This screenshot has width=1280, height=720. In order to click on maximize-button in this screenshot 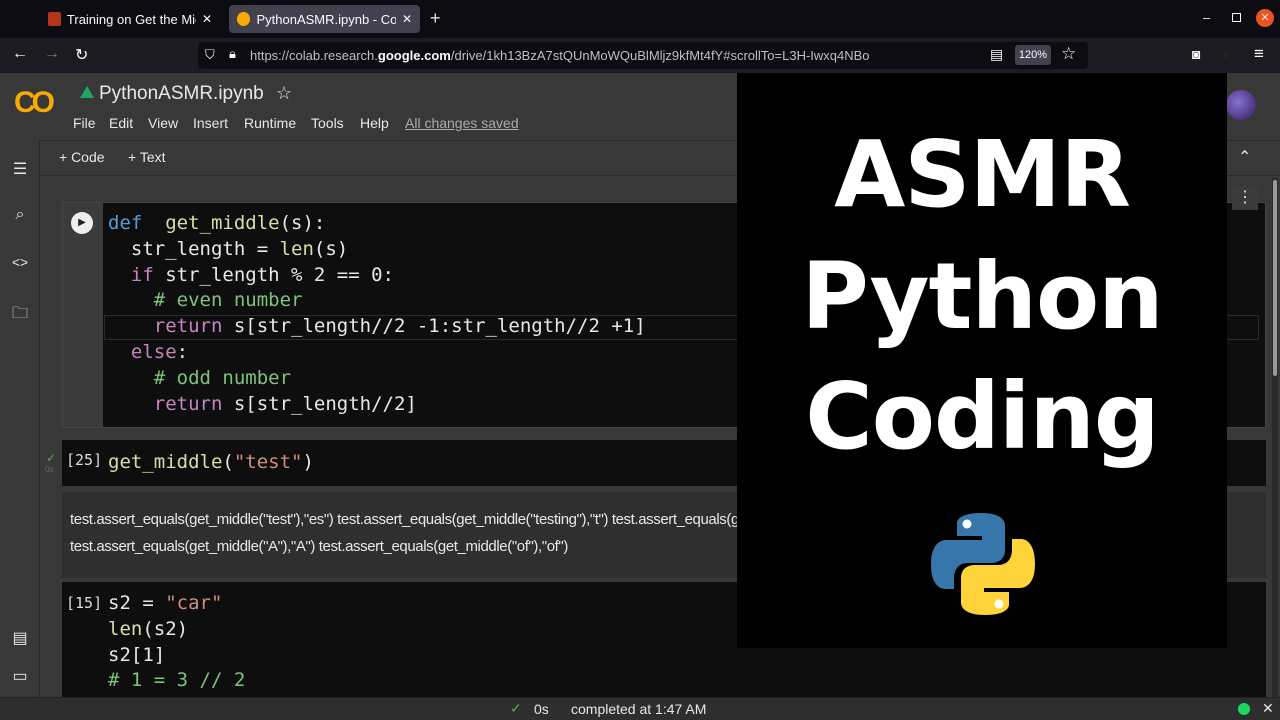, I will do `click(1236, 17)`.